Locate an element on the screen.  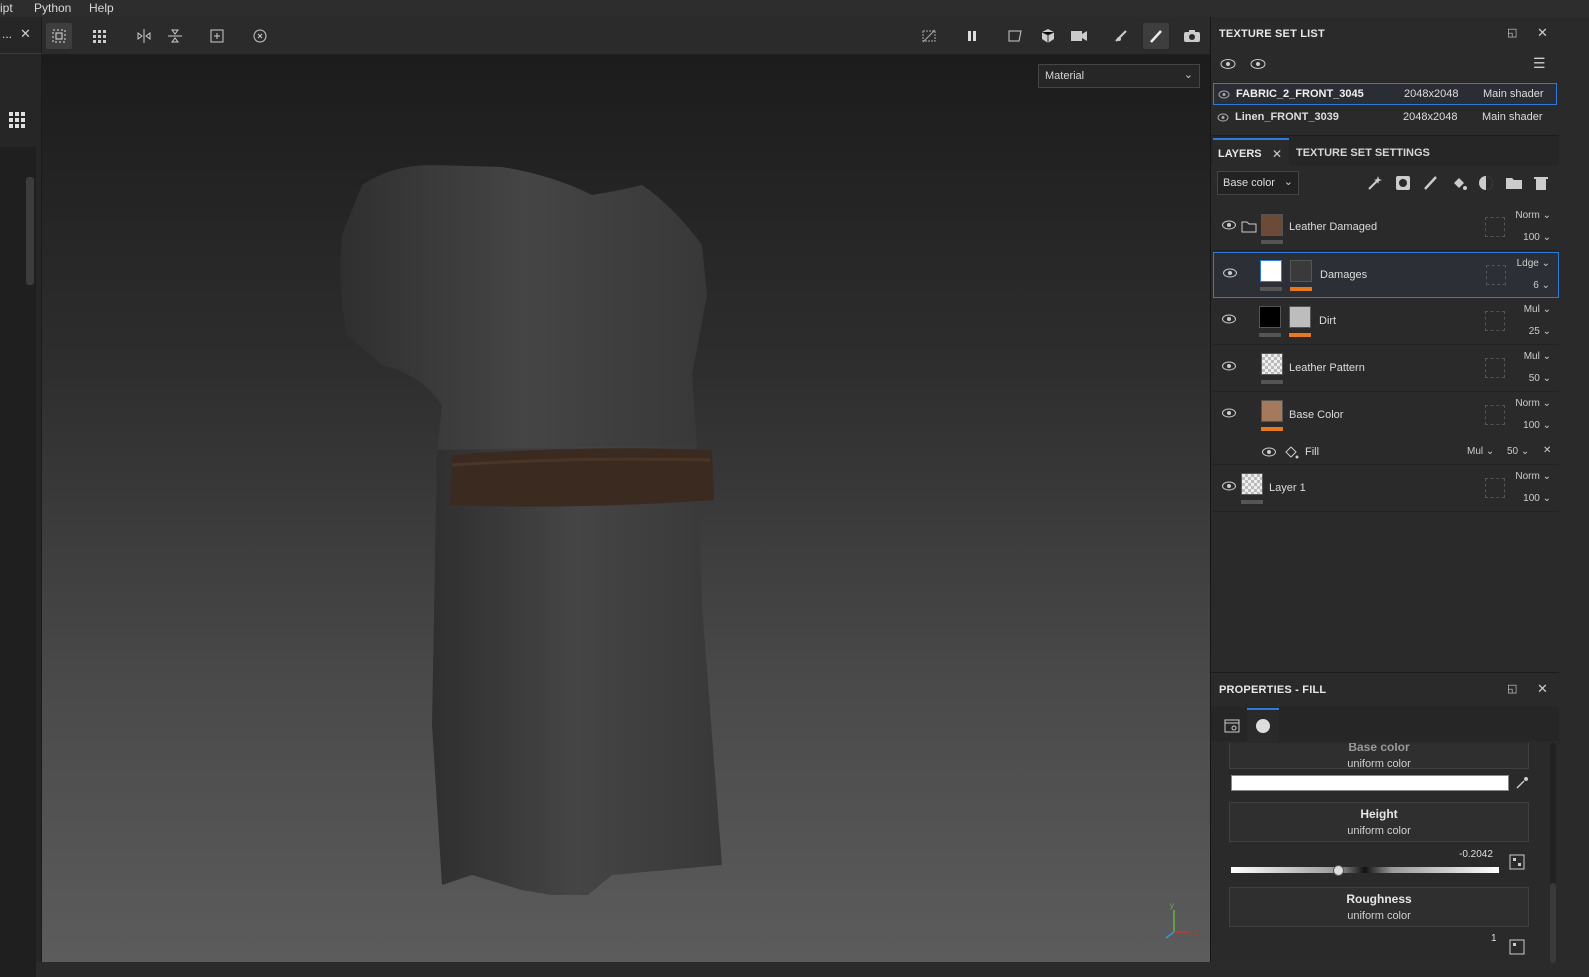
layer-row: Leather Pattern Mul ⌄ 50 ⌄ is located at coordinates (1386, 369).